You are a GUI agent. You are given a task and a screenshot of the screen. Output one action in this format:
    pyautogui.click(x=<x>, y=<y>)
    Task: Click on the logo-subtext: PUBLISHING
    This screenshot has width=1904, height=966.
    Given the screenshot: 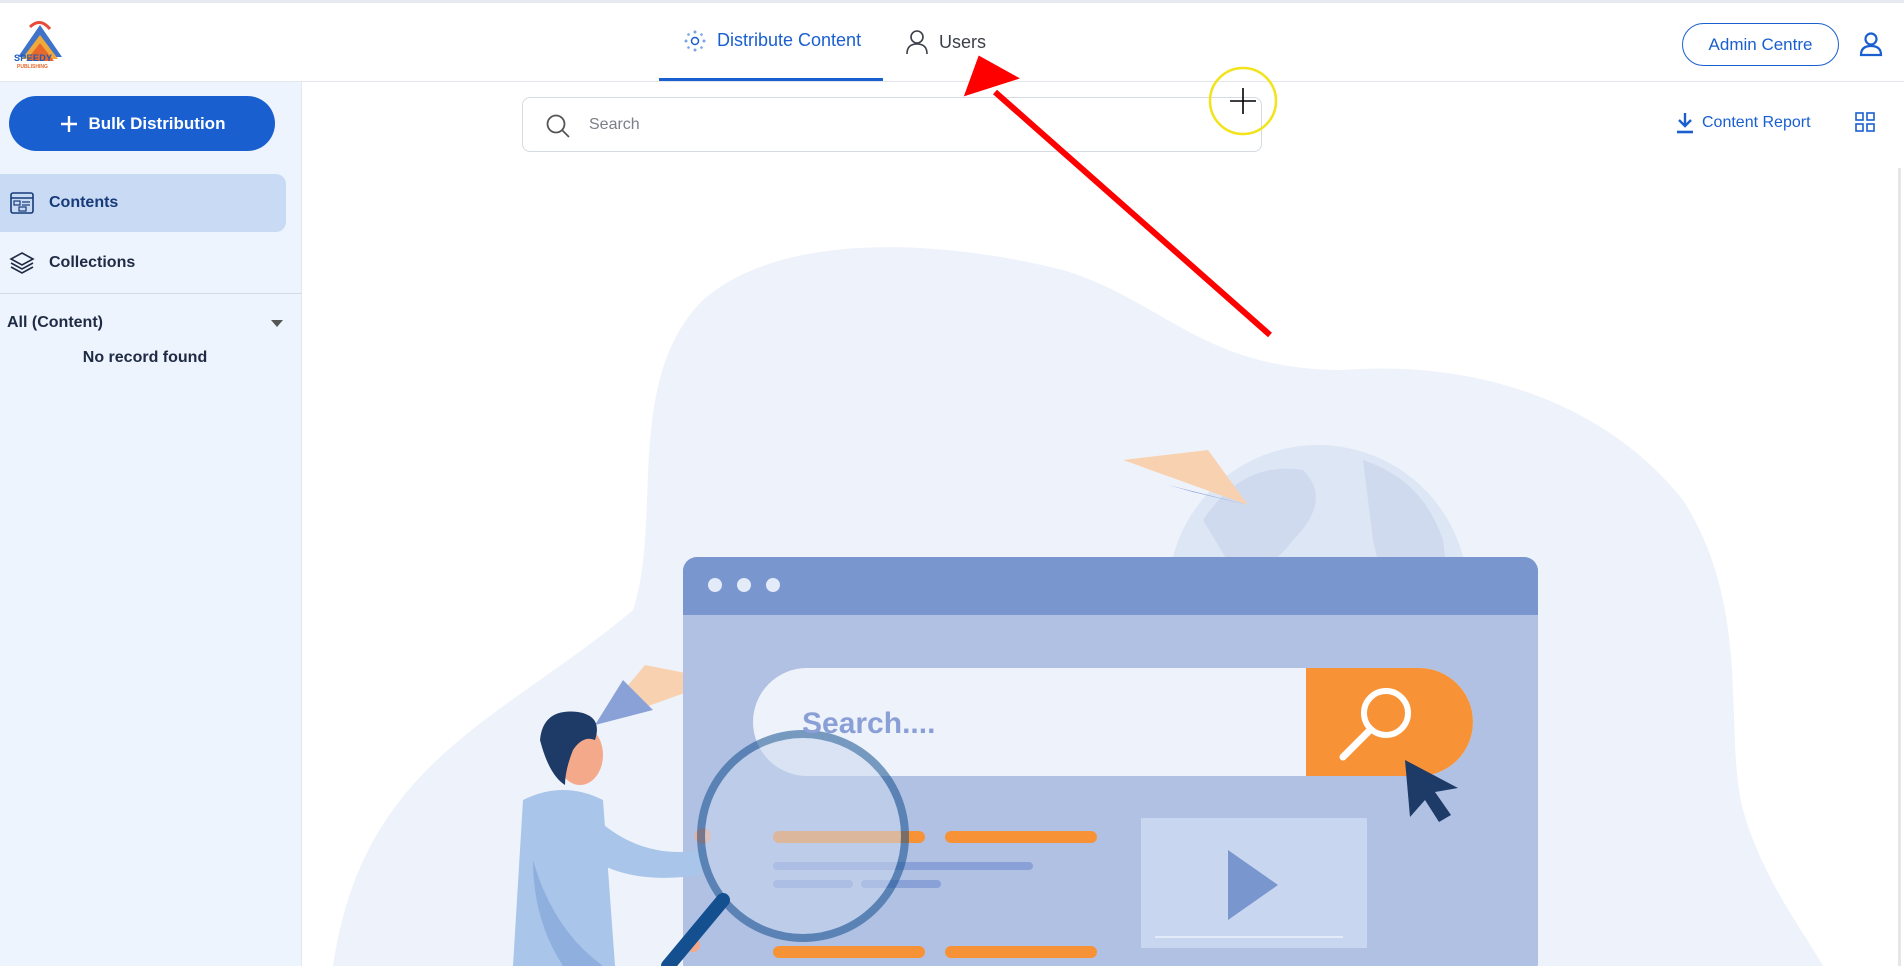 What is the action you would take?
    pyautogui.click(x=32, y=67)
    